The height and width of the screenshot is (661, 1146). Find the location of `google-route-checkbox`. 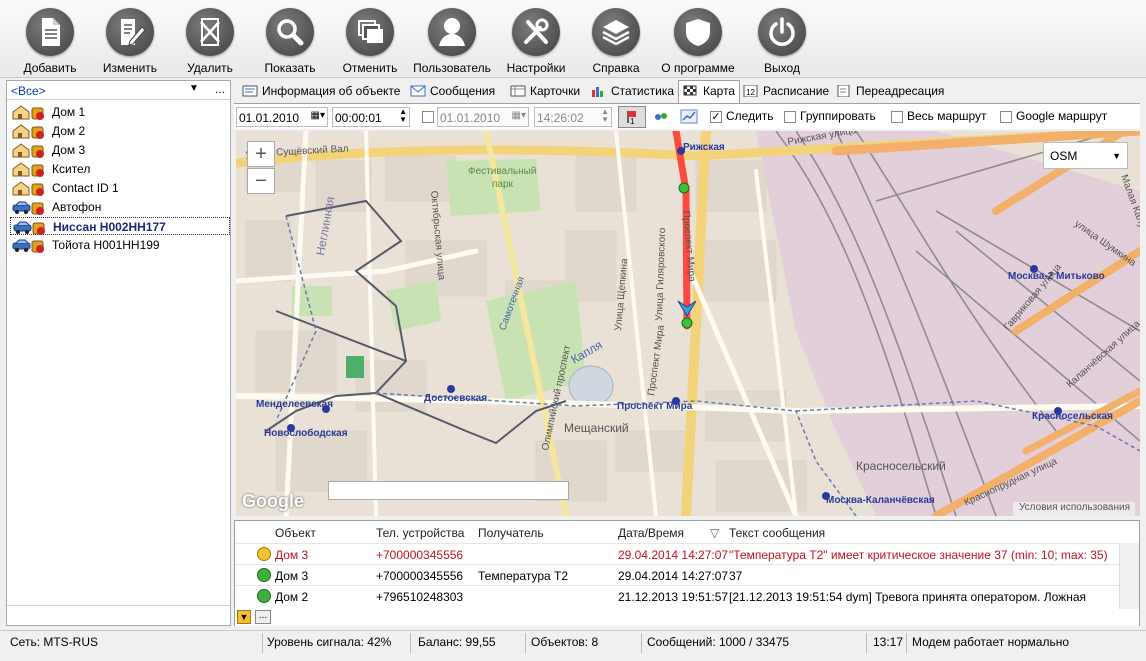

google-route-checkbox is located at coordinates (1006, 117).